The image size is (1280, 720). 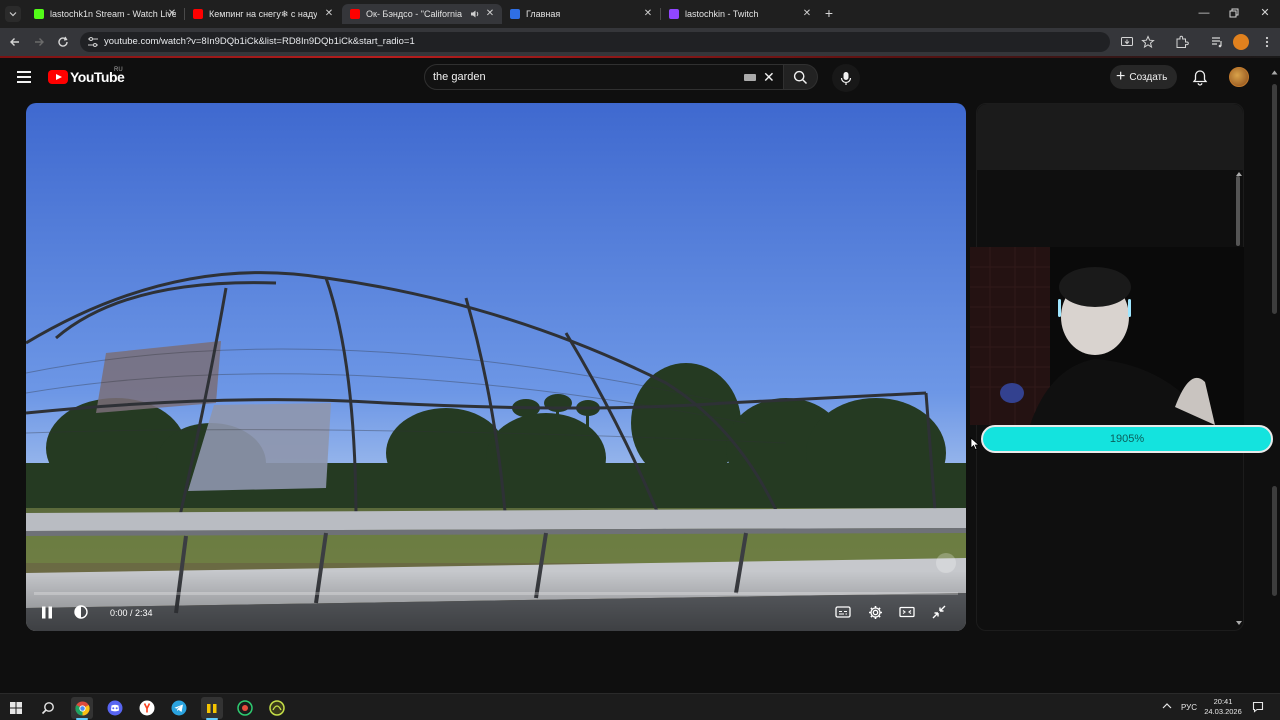 I want to click on extensions-puzzle-icon, so click(x=1182, y=42).